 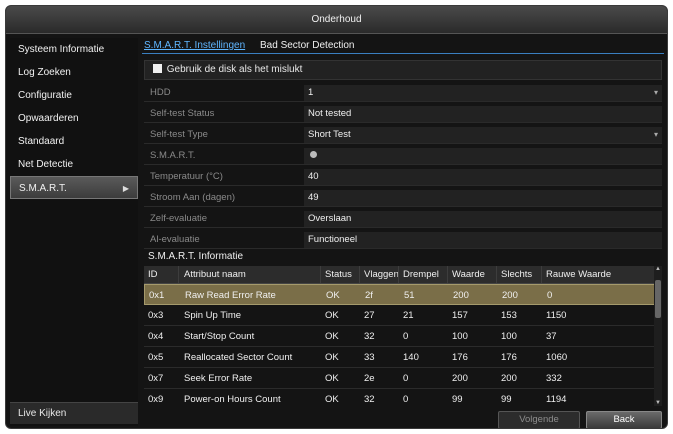 I want to click on table-cell: 37, so click(x=551, y=336).